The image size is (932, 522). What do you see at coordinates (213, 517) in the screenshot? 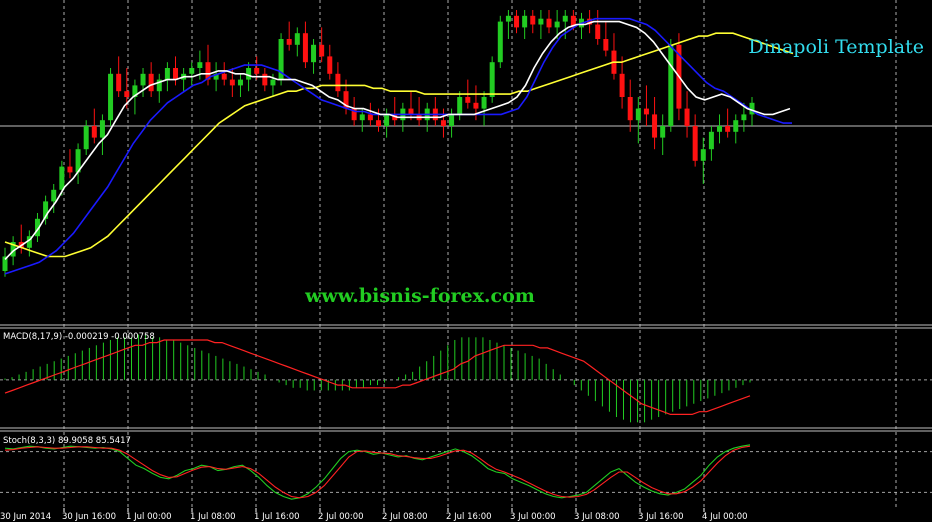
I see `x-tick-label: 1 Jul 08:00` at bounding box center [213, 517].